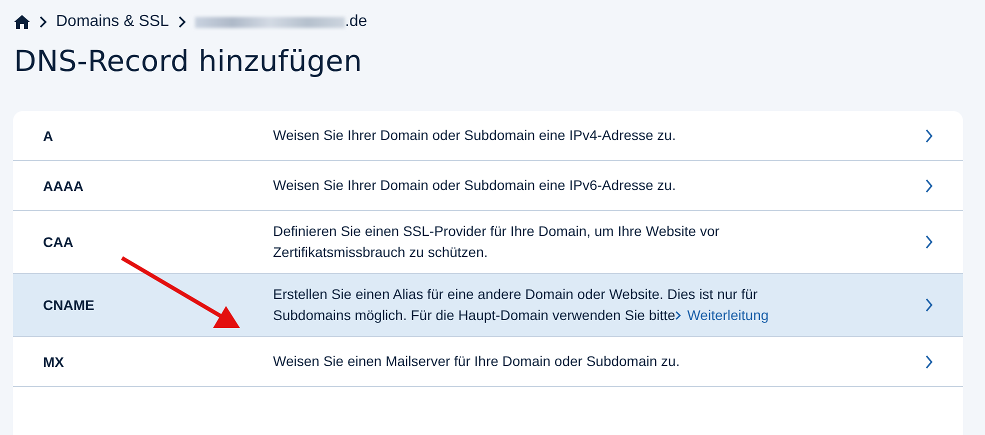  Describe the element at coordinates (521, 305) in the screenshot. I see `record-description: Erstellen Sie einen Alias für eine andere Domain oder Website. Dies ist nur für Subdomains möglich. Für die Haupt-Domain verwenden Sie bitte Weiterleitung` at that location.